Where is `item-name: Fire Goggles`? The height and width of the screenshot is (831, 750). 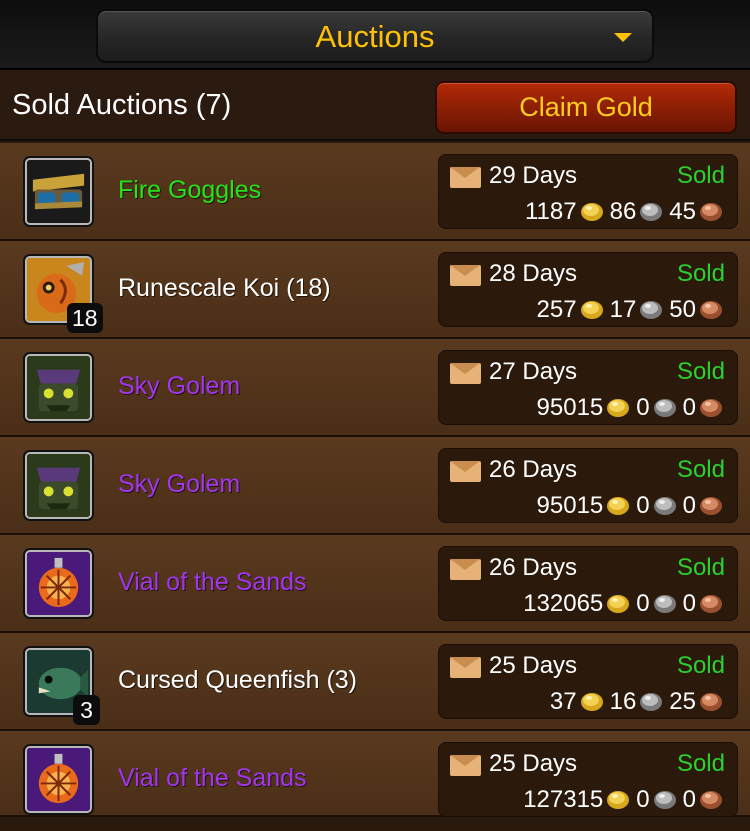
item-name: Fire Goggles is located at coordinates (190, 190).